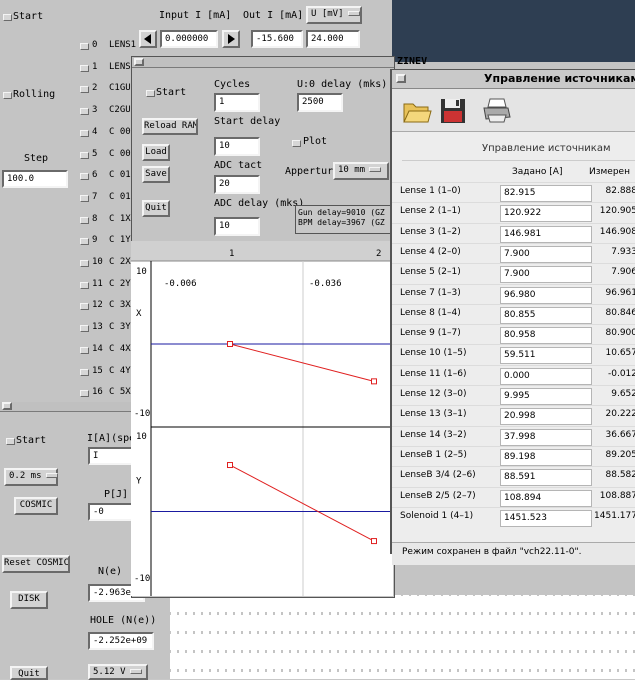  What do you see at coordinates (513, 31) in the screenshot?
I see `desktop-background` at bounding box center [513, 31].